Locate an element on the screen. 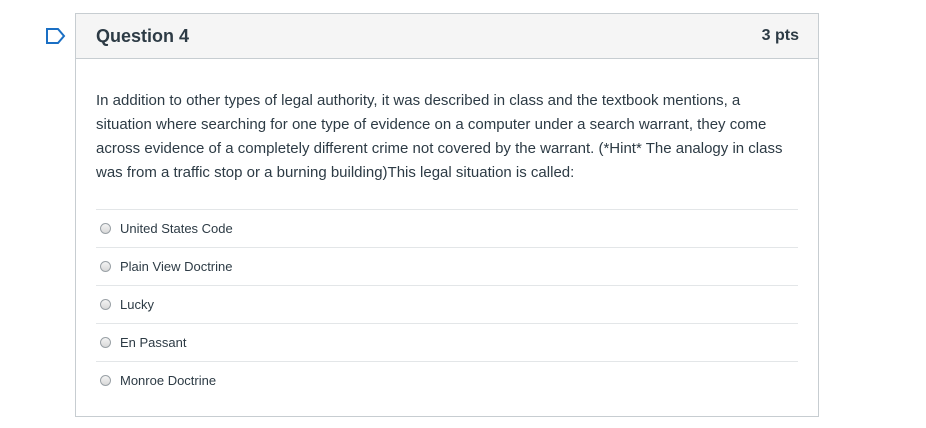 This screenshot has height=428, width=926. question-title: Question 4 is located at coordinates (143, 35).